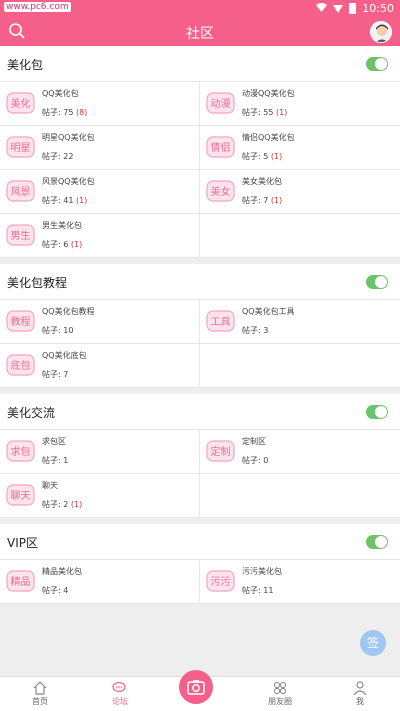 Image resolution: width=400 pixels, height=711 pixels. I want to click on wifi-icon, so click(322, 8).